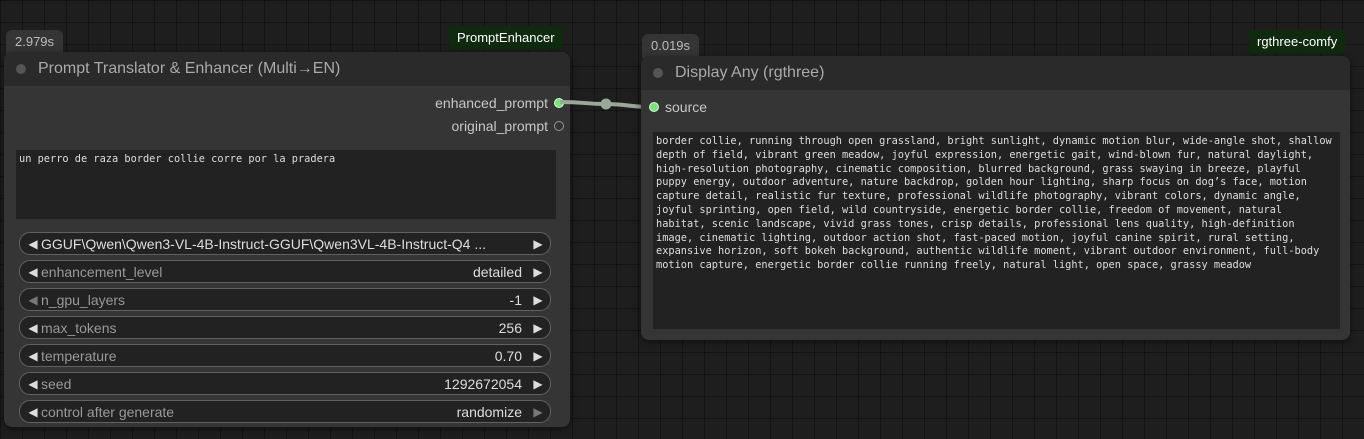 The image size is (1364, 439). What do you see at coordinates (189, 68) in the screenshot?
I see `node-title: Prompt Translator & Enhancer (Multi→EN)` at bounding box center [189, 68].